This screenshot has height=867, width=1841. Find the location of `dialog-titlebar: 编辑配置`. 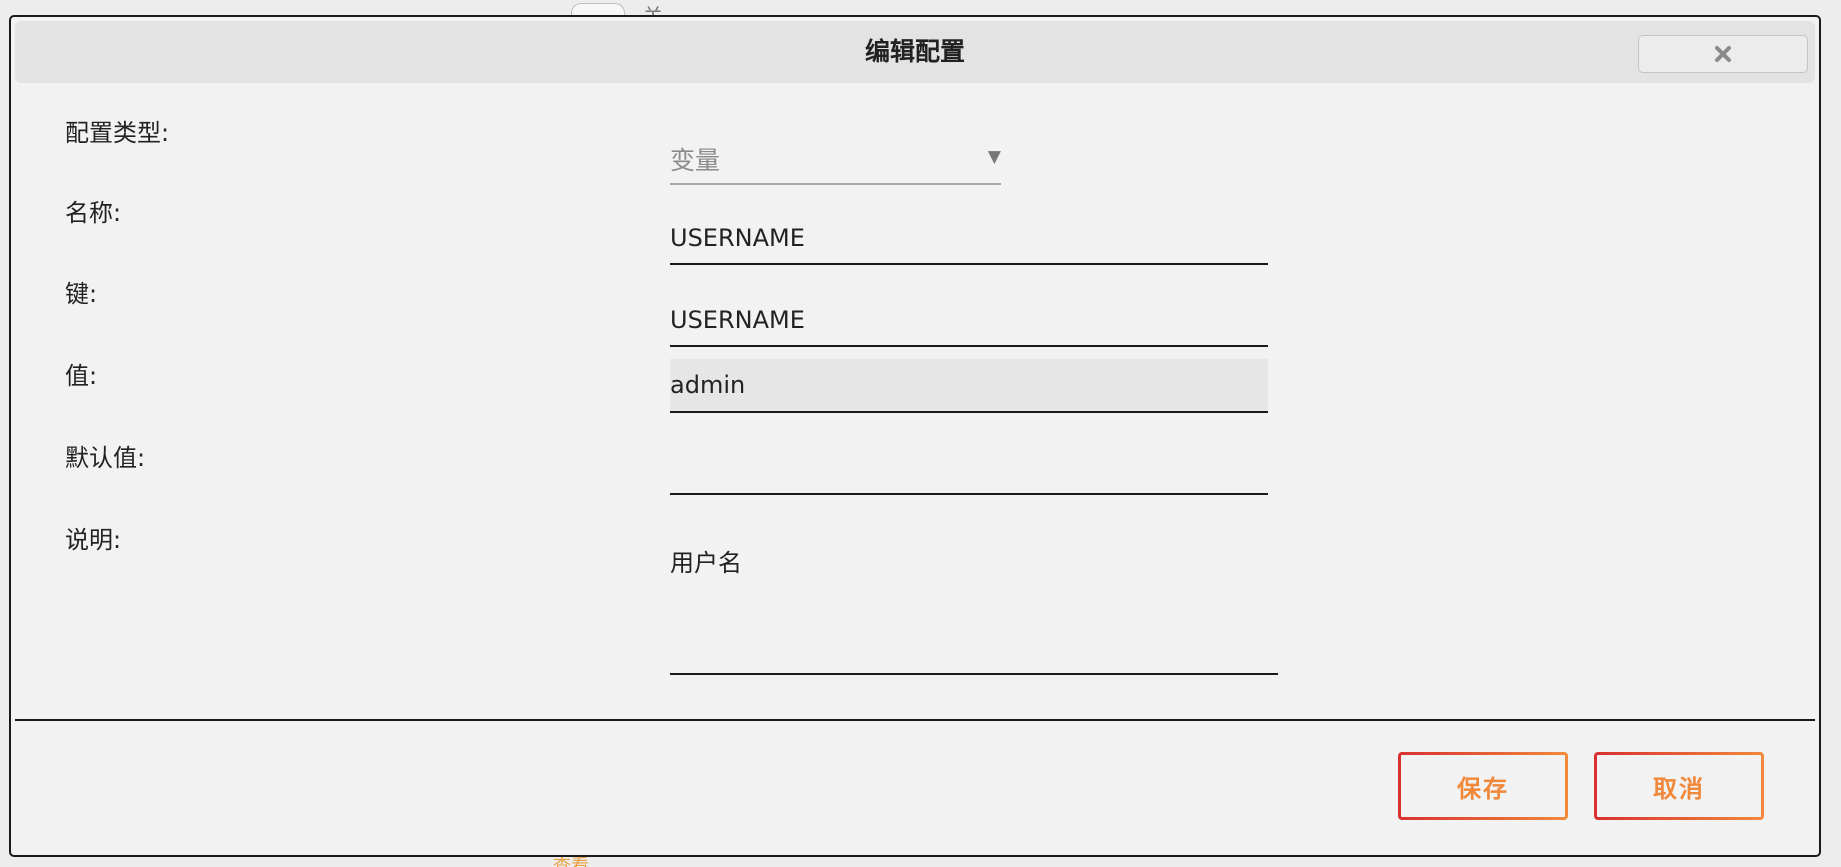

dialog-titlebar: 编辑配置 is located at coordinates (915, 52).